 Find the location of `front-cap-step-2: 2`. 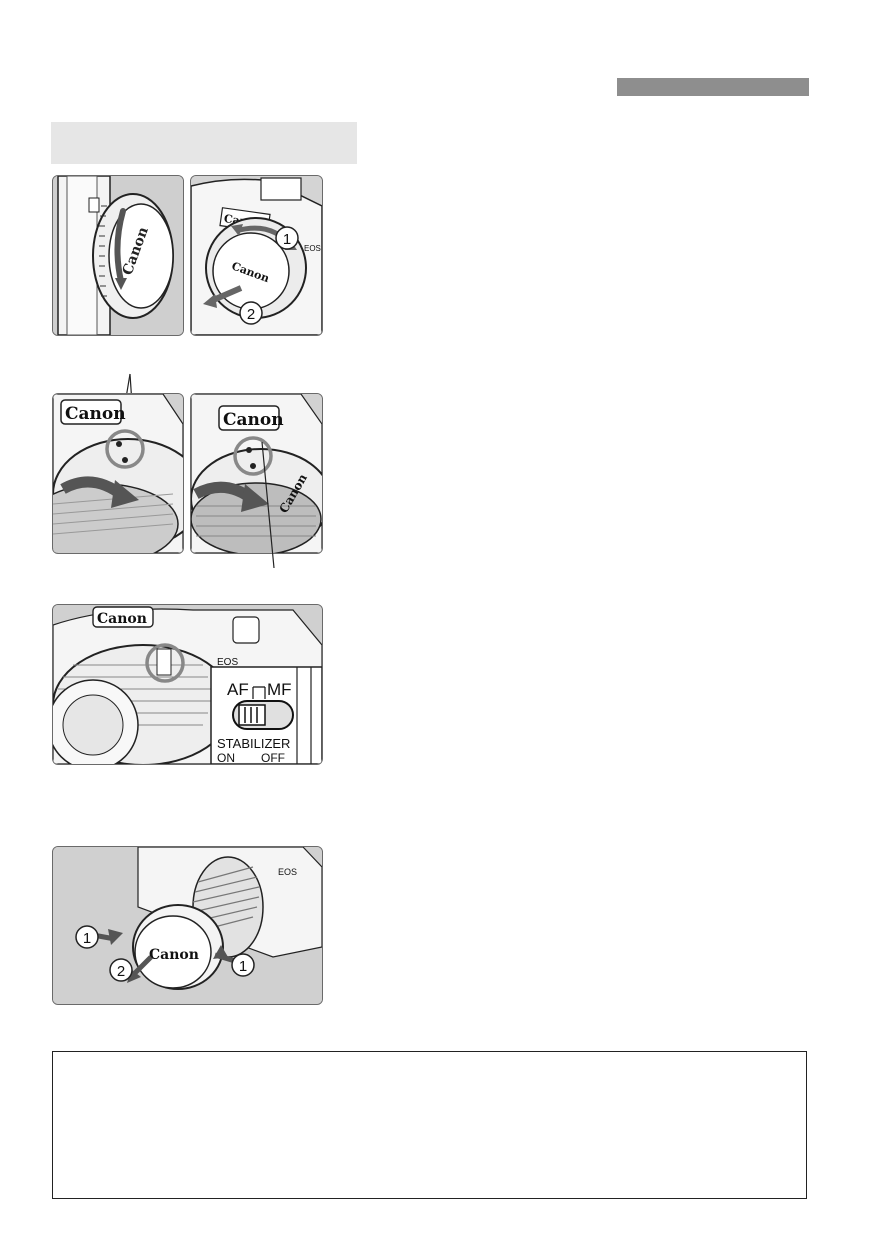

front-cap-step-2: 2 is located at coordinates (121, 971).